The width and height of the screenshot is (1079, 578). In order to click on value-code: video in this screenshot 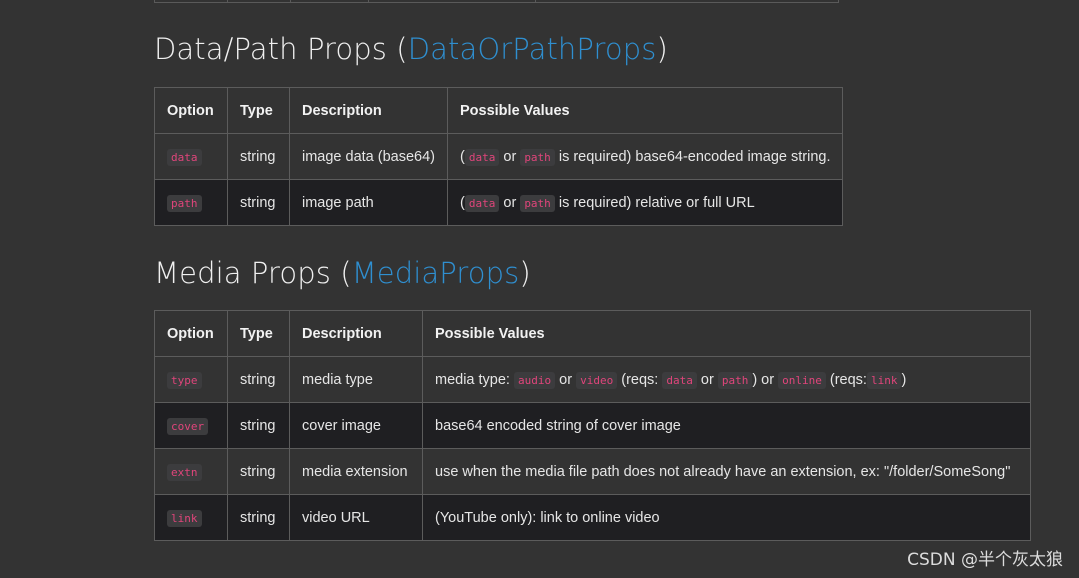, I will do `click(597, 380)`.